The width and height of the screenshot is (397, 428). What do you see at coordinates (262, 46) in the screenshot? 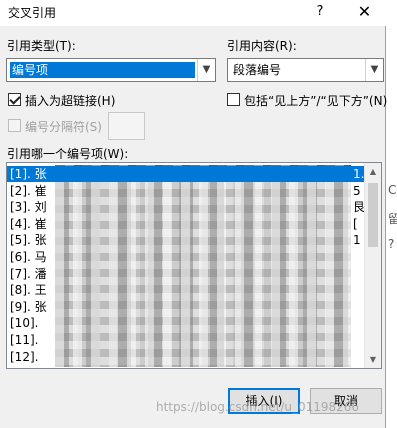
I see `ref-content-label: 引用内容(R):` at bounding box center [262, 46].